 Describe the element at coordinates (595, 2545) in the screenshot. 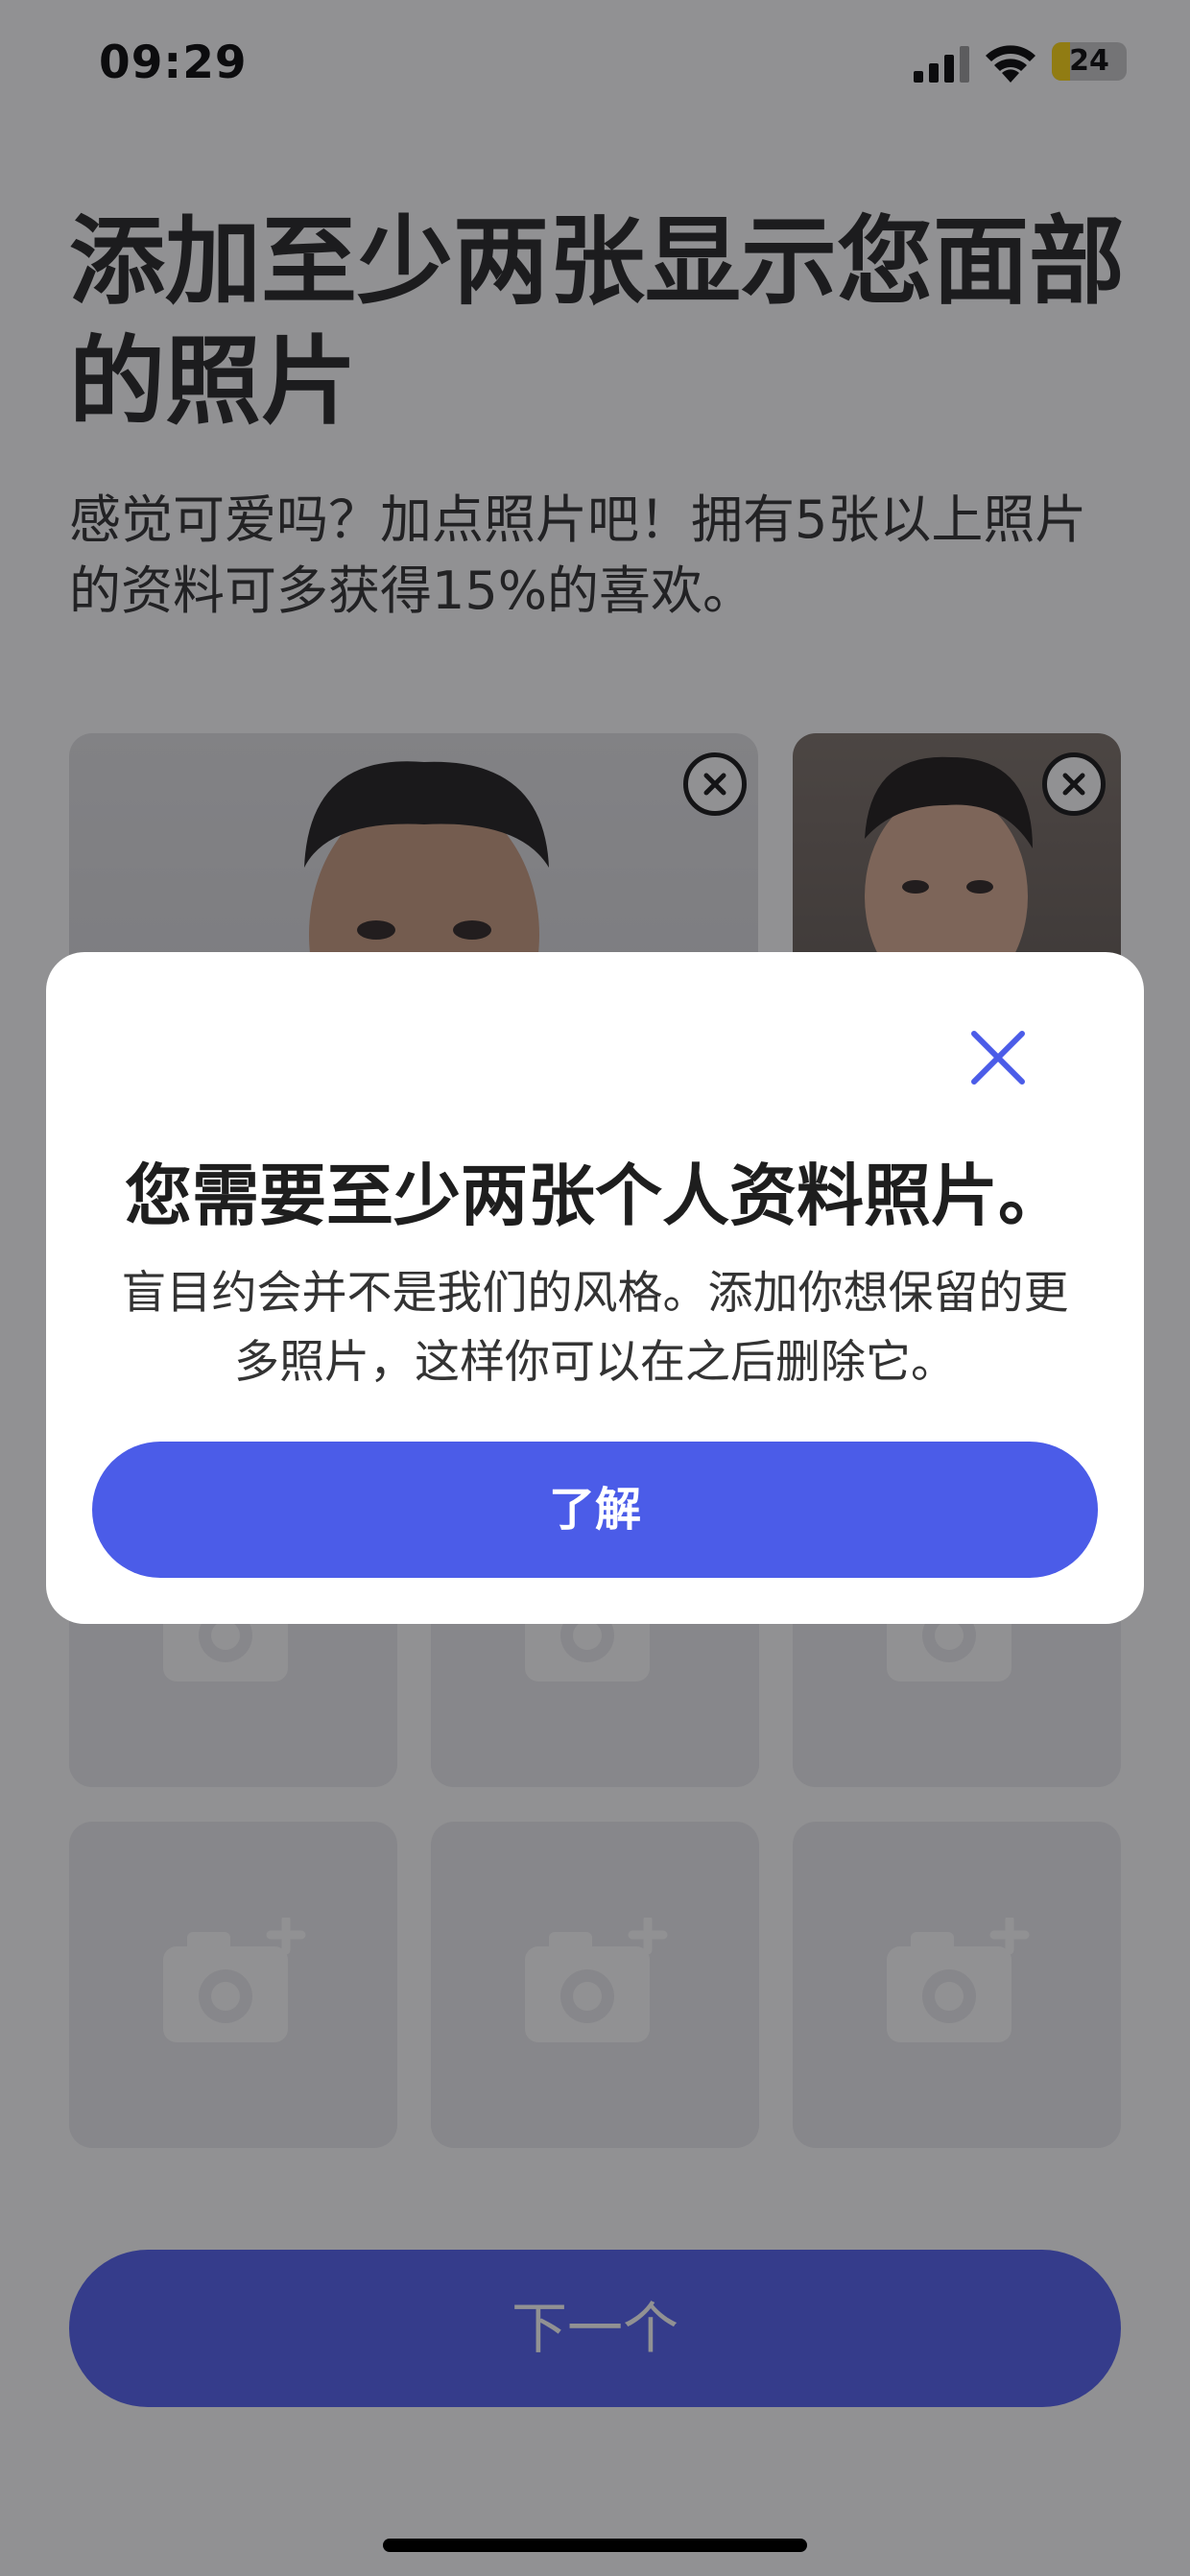

I see `home-indicator` at that location.